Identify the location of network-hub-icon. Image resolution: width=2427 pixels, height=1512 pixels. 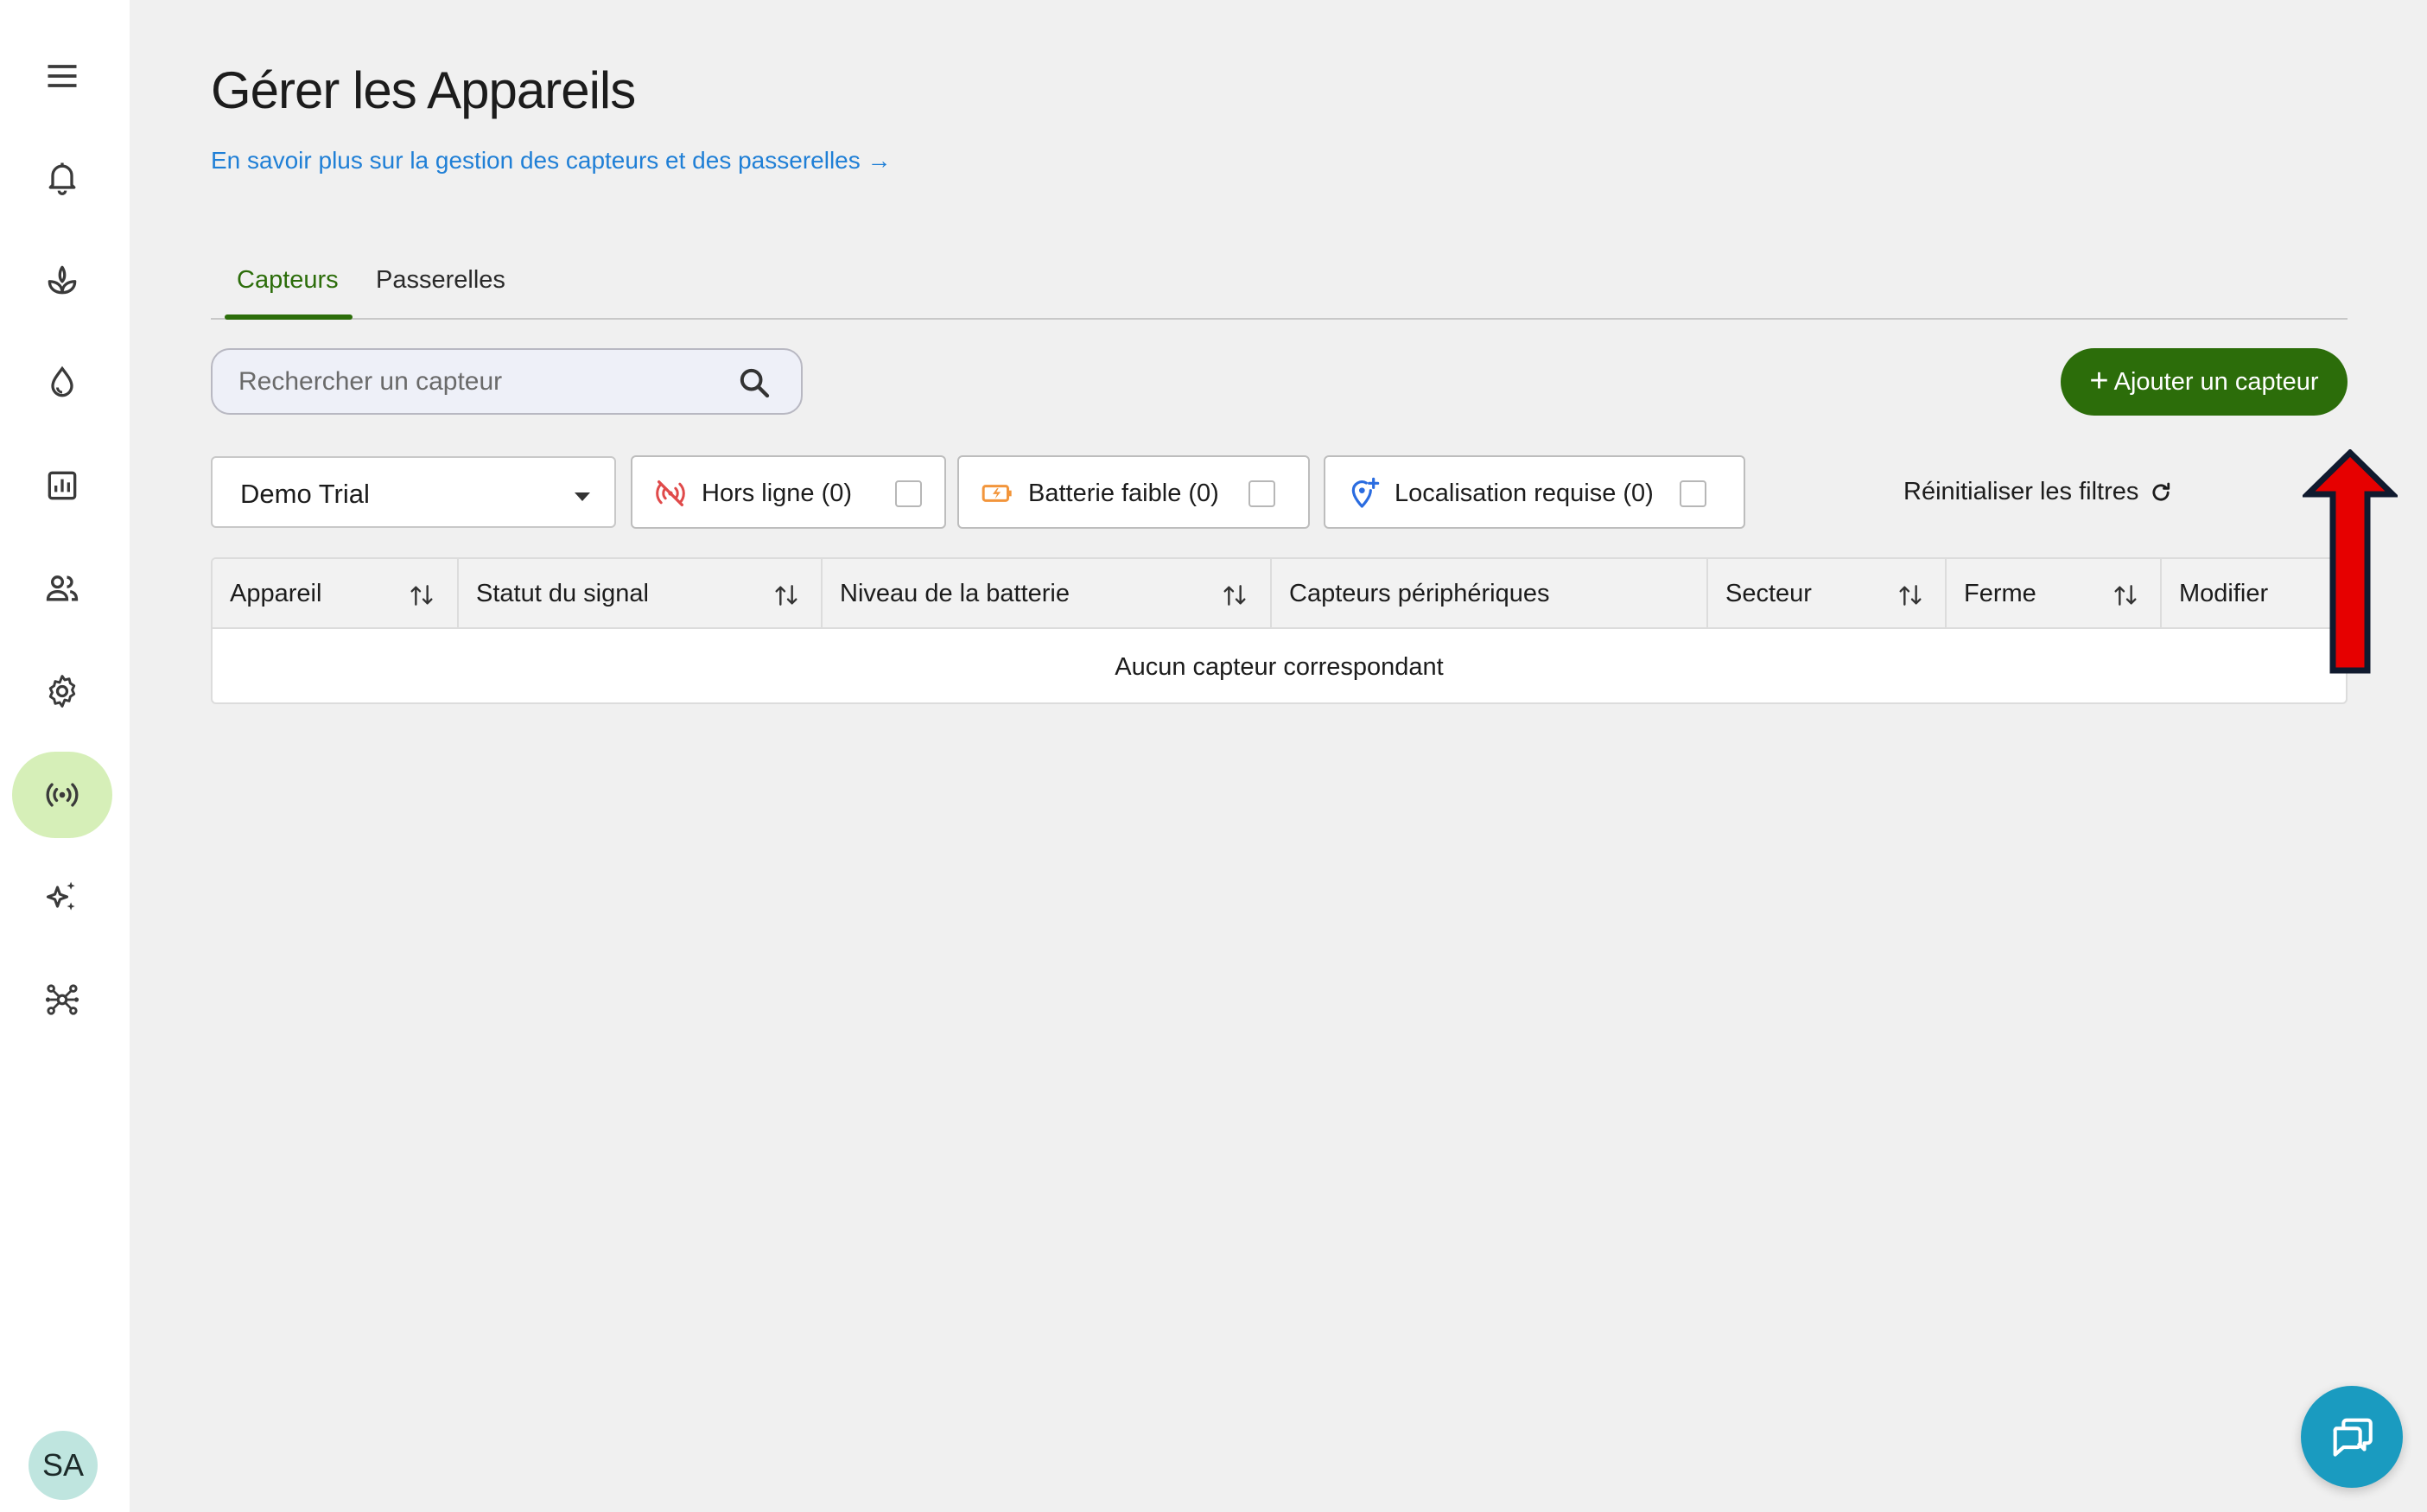
(62, 999).